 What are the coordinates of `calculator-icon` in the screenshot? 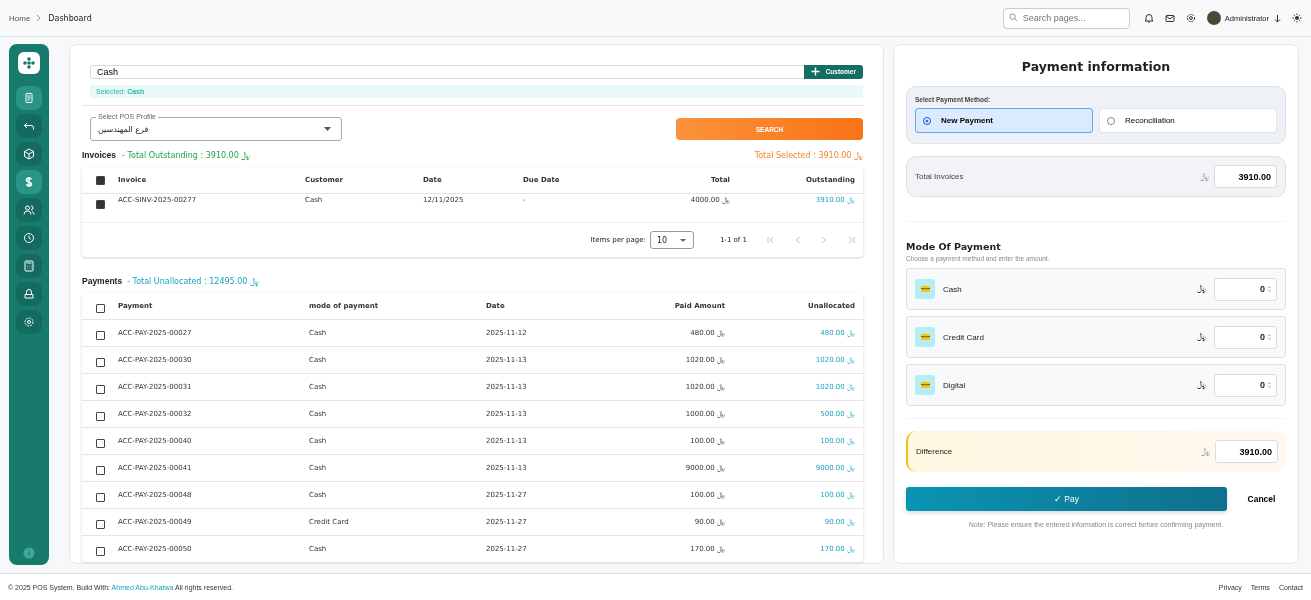 It's located at (29, 266).